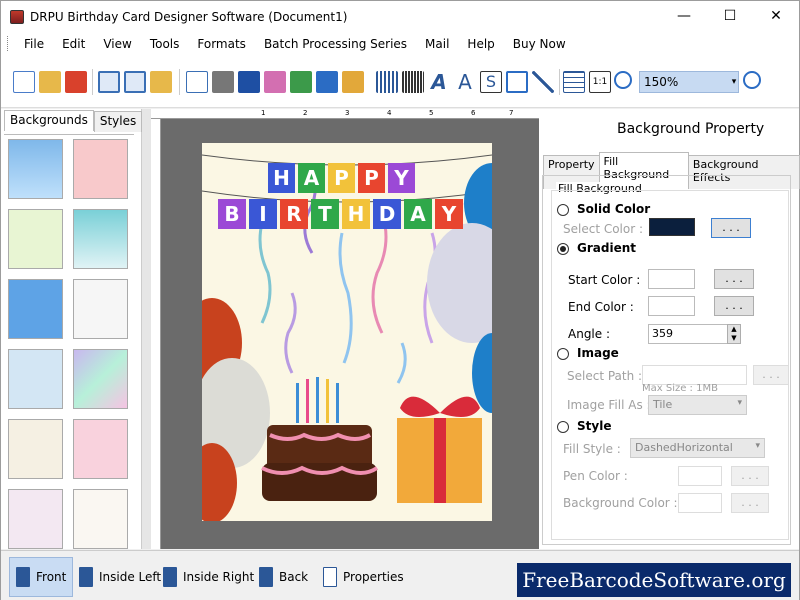 The image size is (800, 600). Describe the element at coordinates (750, 476) in the screenshot. I see `pen-color-button: . . .` at that location.